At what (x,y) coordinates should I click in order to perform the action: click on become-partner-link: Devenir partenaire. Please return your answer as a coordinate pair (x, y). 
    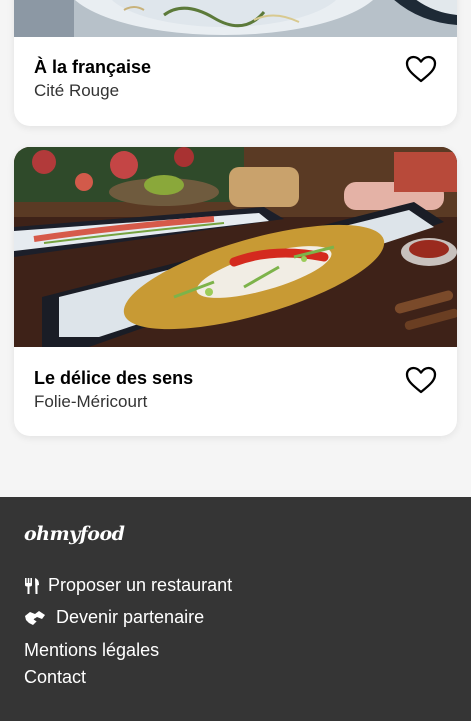
    Looking at the image, I should click on (114, 617).